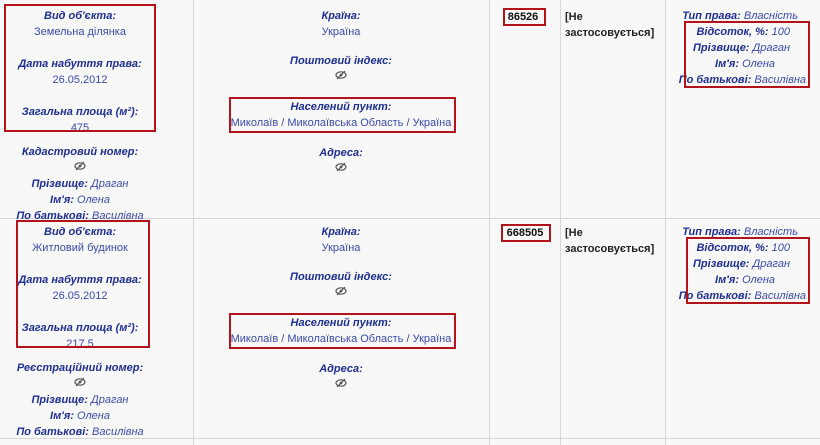  Describe the element at coordinates (80, 152) in the screenshot. I see `cadastral-number-label: Кадастровий номер:` at that location.